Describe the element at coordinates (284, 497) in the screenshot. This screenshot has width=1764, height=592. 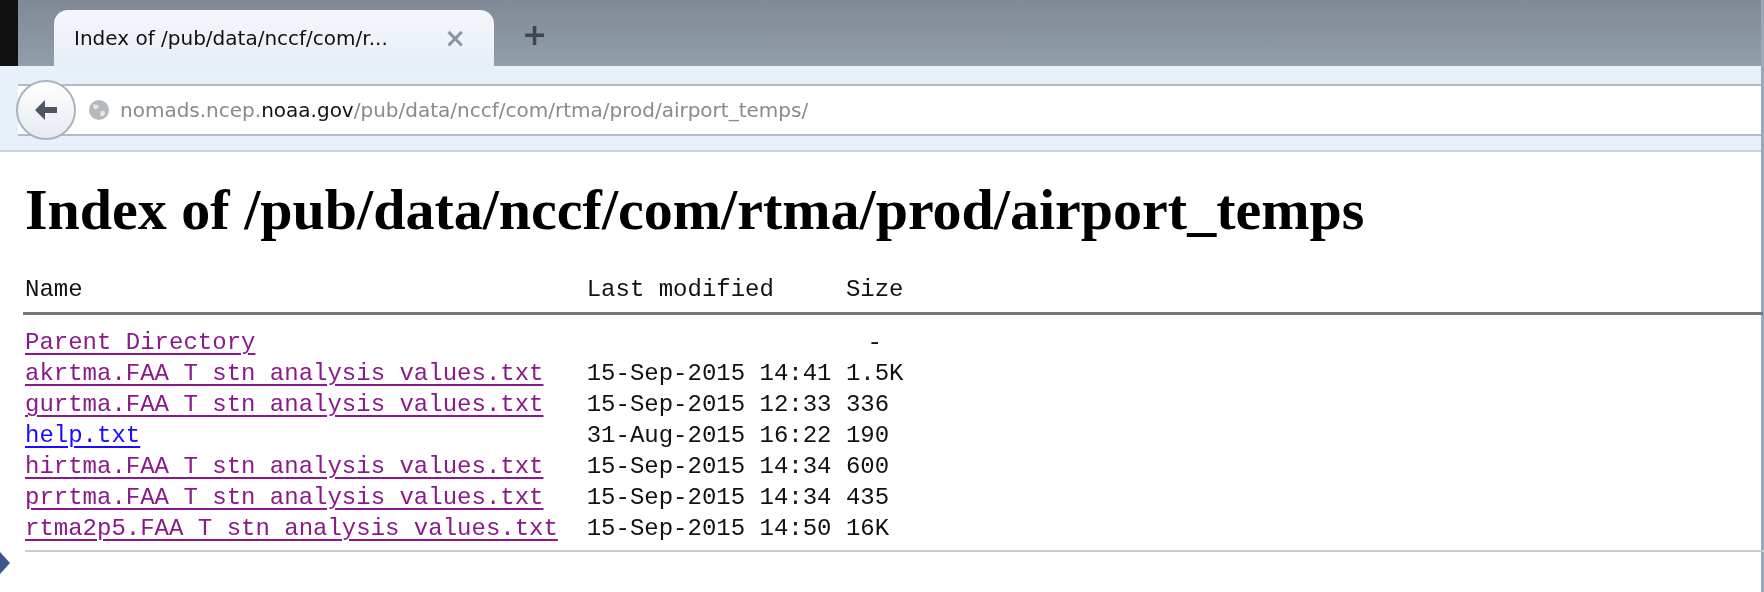
I see `file-link: prrtma.FAA T stn analysis values.txt` at that location.